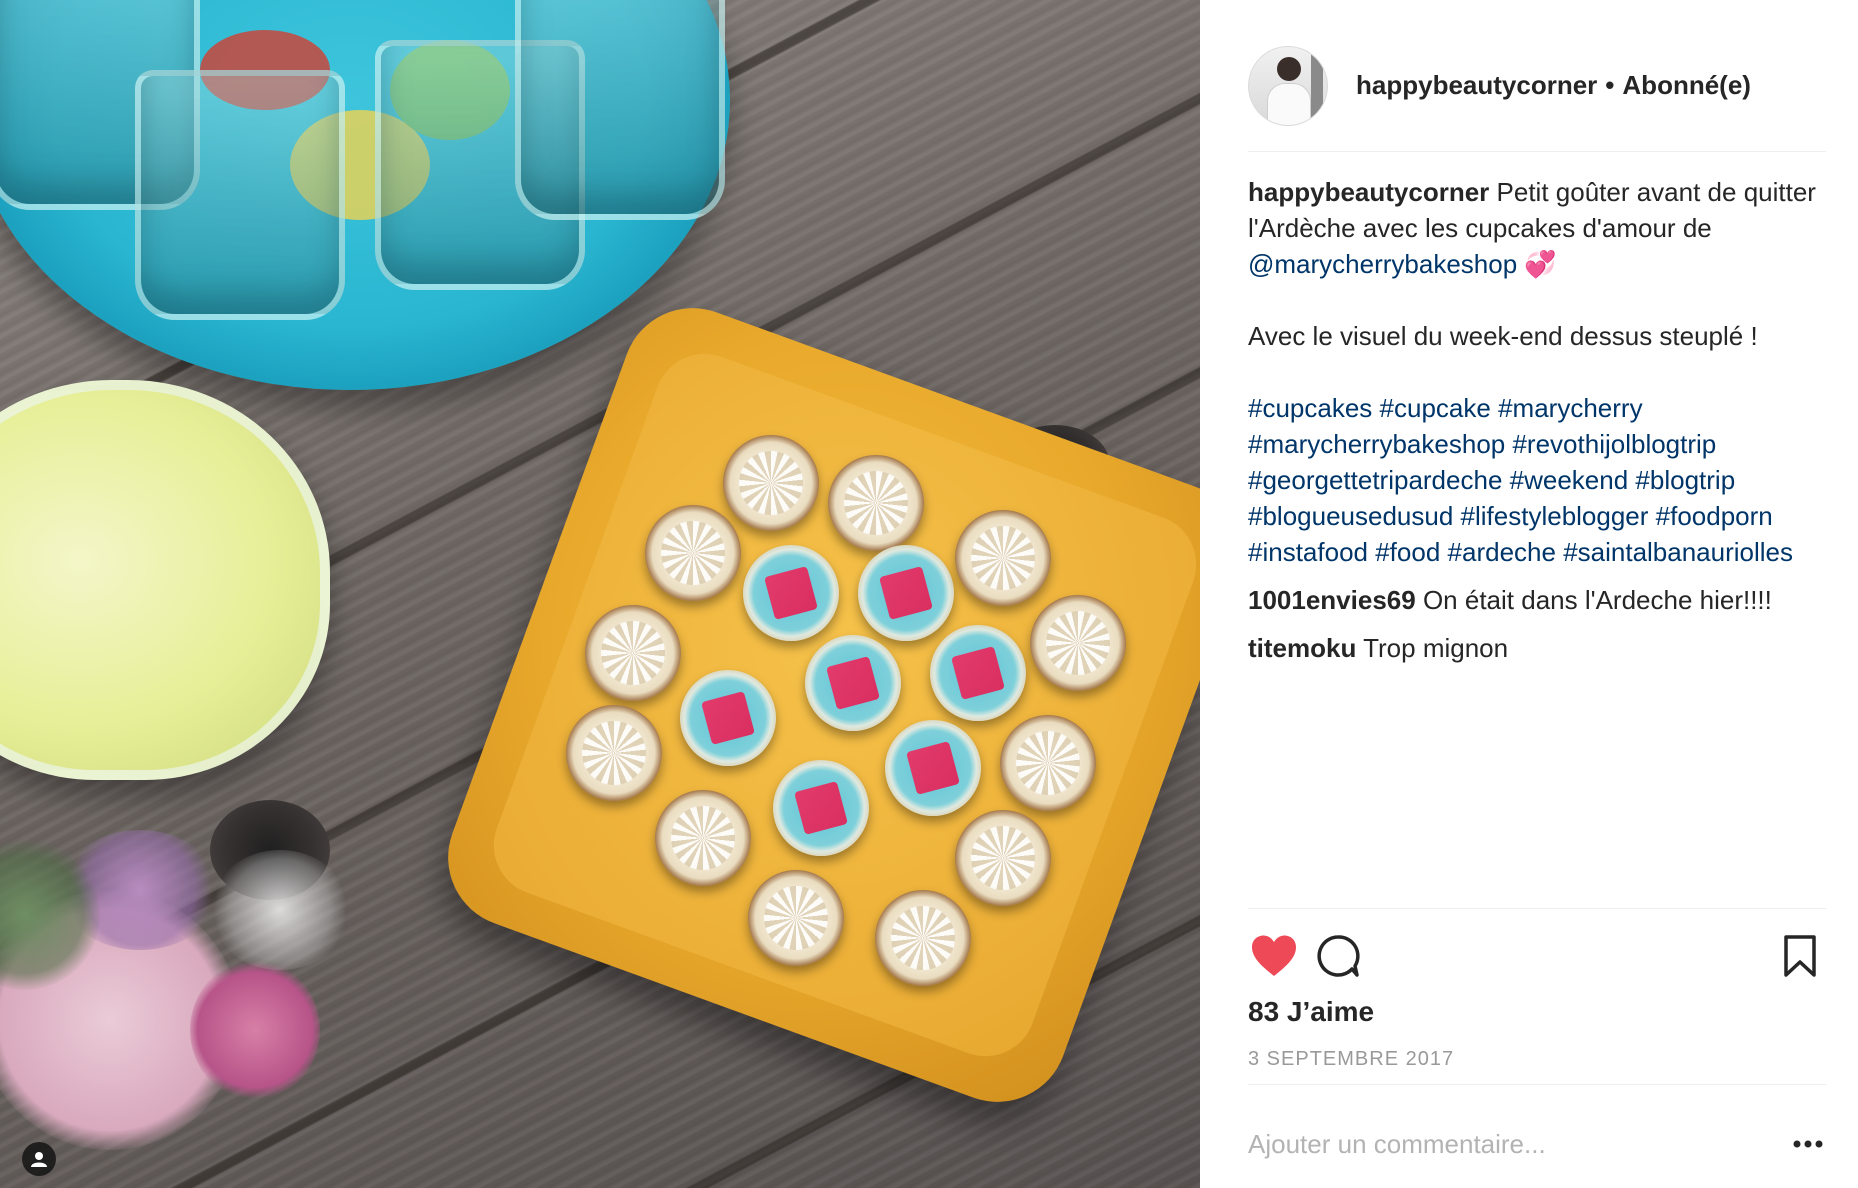 The image size is (1858, 1188). What do you see at coordinates (1351, 1059) in the screenshot?
I see `post-date: 3 SEPTEMBRE 2017` at bounding box center [1351, 1059].